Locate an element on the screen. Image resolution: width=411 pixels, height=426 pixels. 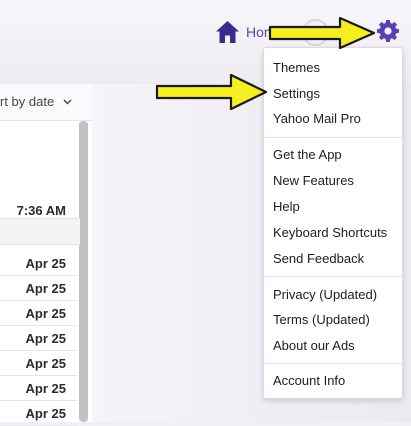
sort-dropdown: rt by date is located at coordinates (46, 102).